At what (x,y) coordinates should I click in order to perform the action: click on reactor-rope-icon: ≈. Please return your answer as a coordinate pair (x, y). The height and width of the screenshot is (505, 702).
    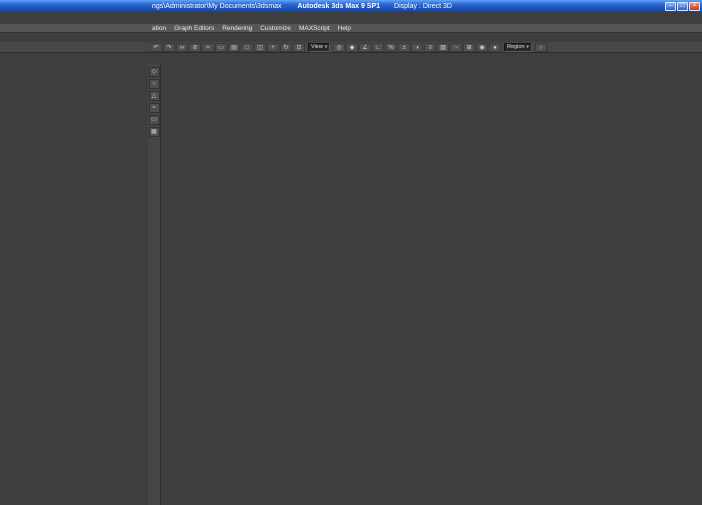
    Looking at the image, I should click on (154, 108).